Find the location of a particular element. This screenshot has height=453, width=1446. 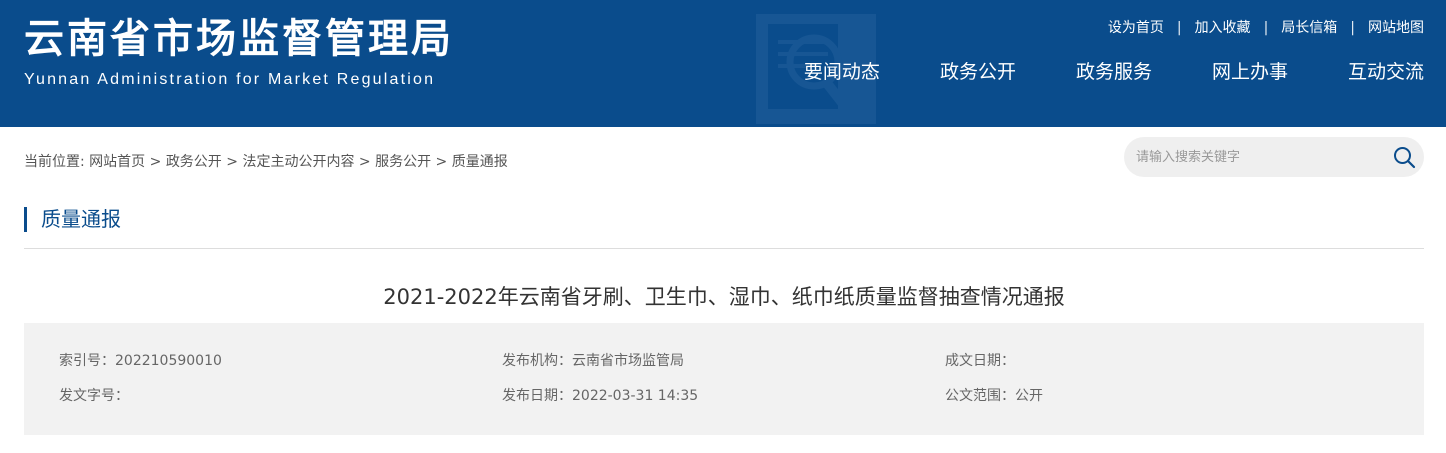

nav-item-government-affairs: 政务公开 is located at coordinates (978, 72).